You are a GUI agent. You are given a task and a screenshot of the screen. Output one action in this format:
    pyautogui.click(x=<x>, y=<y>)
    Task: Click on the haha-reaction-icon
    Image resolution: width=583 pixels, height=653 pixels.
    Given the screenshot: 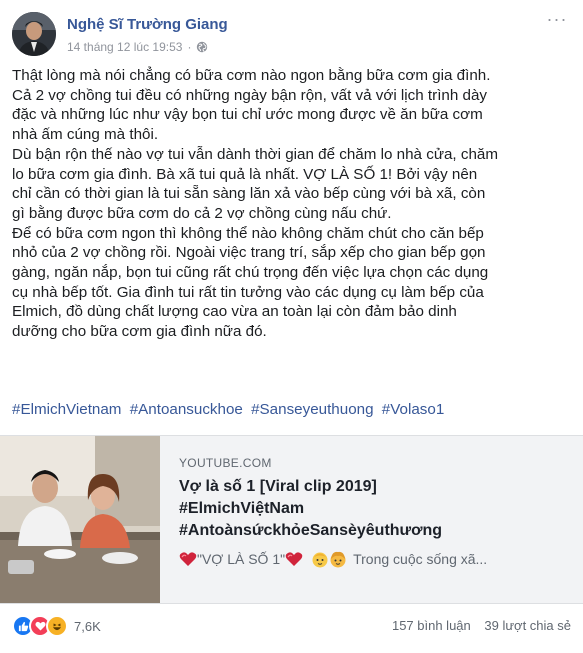 What is the action you would take?
    pyautogui.click(x=57, y=626)
    